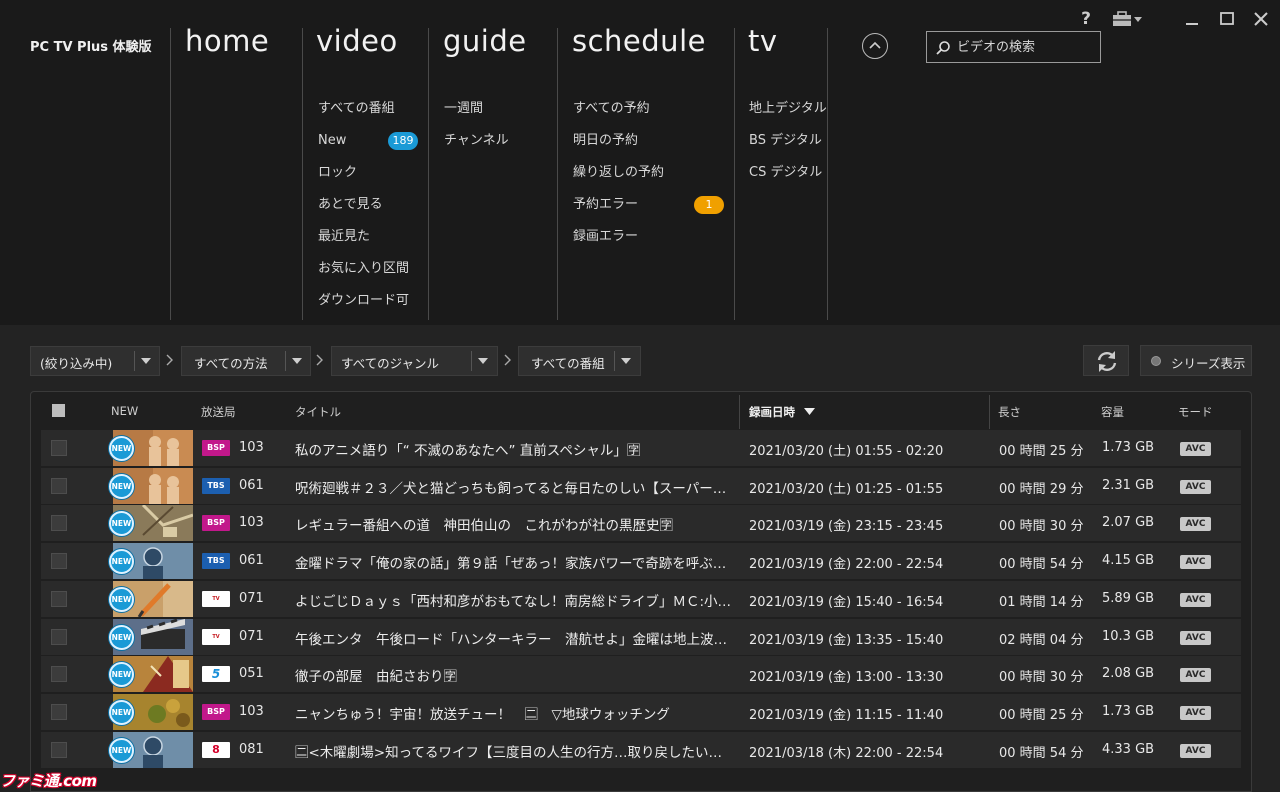  I want to click on channel-number: 103, so click(251, 447).